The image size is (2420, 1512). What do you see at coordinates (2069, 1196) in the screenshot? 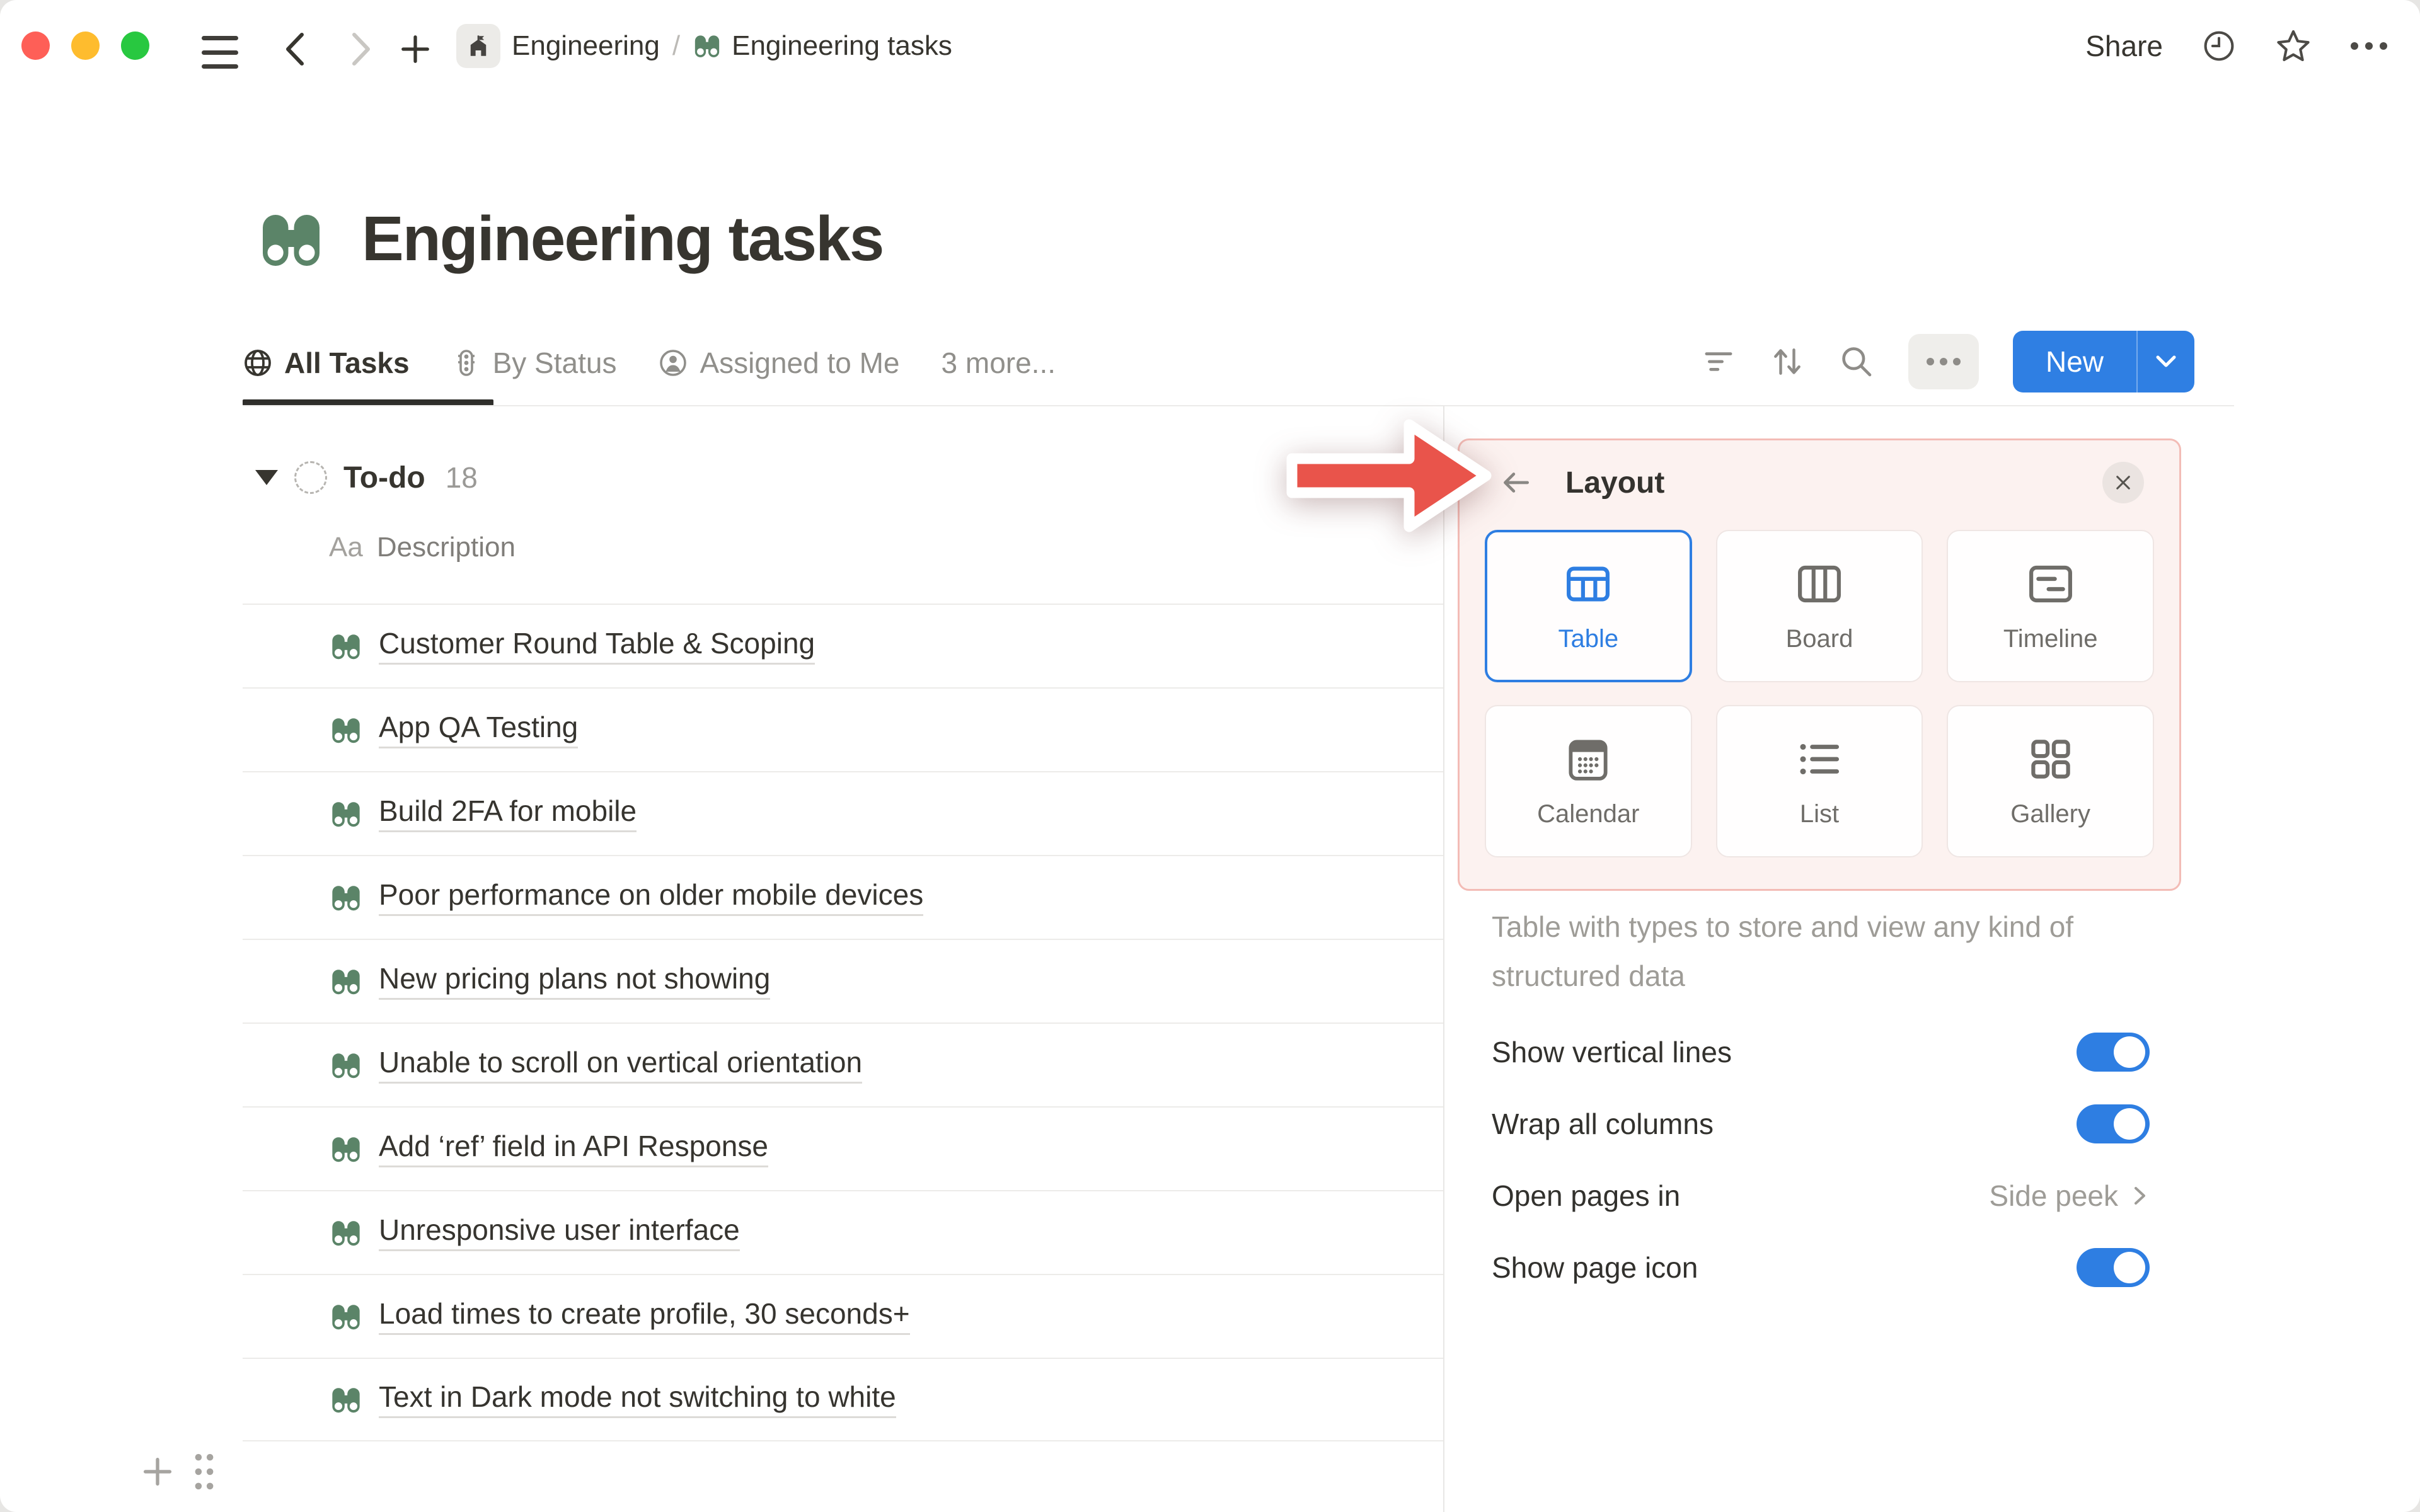
I see `open-pages-in-value: Side peek` at bounding box center [2069, 1196].